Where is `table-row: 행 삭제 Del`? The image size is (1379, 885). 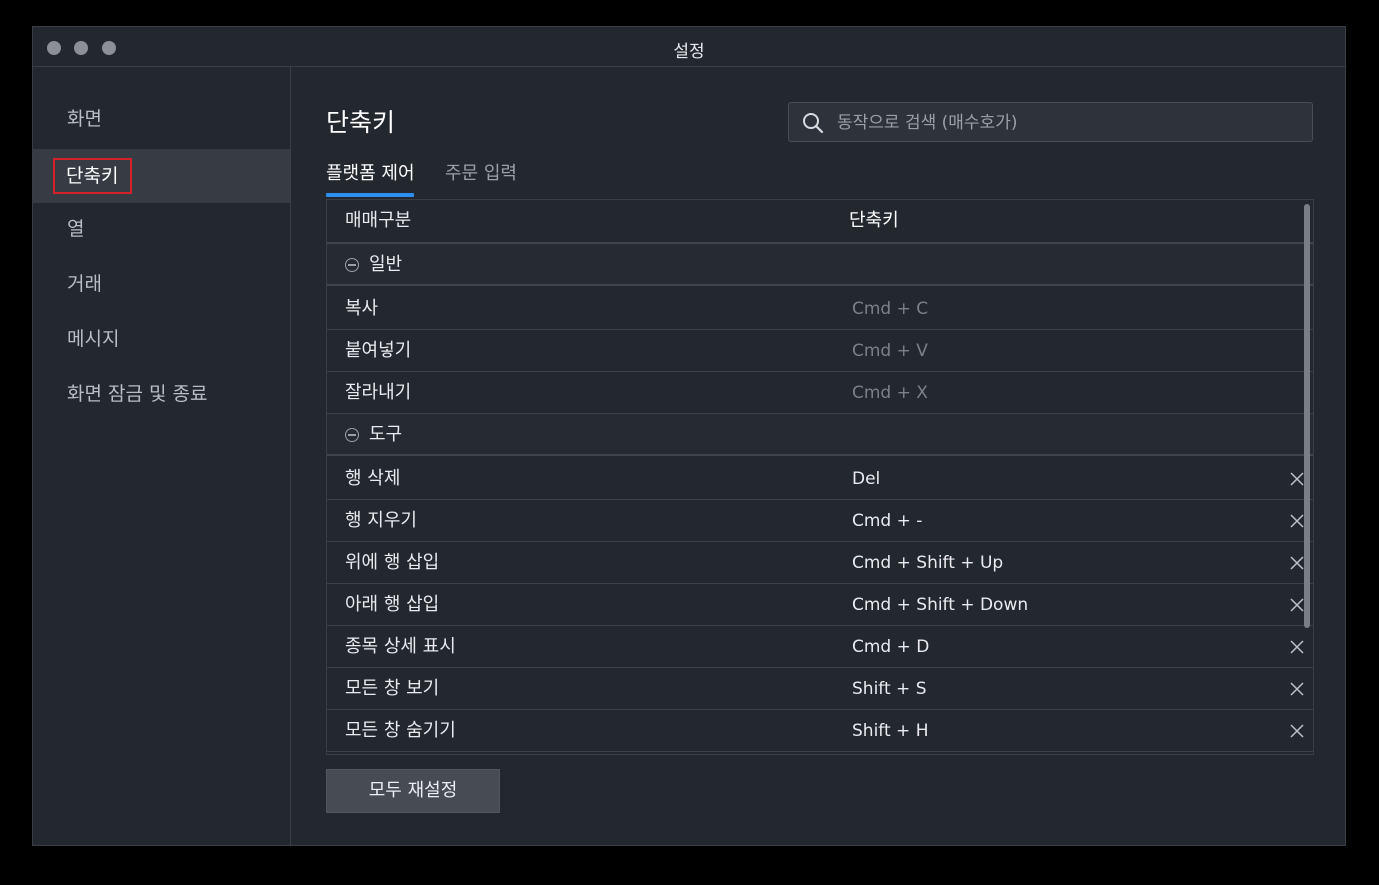 table-row: 행 삭제 Del is located at coordinates (820, 479).